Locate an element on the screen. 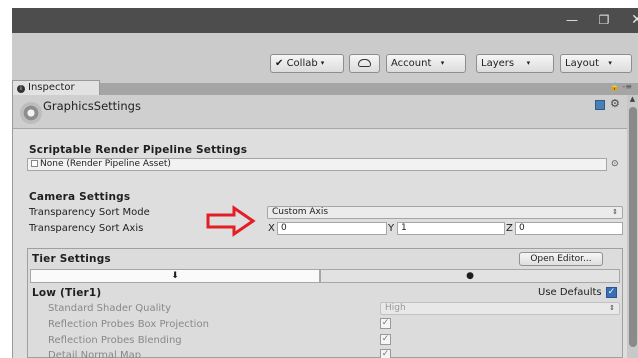  window-title-bar: — ❐ ✕ is located at coordinates (325, 20).